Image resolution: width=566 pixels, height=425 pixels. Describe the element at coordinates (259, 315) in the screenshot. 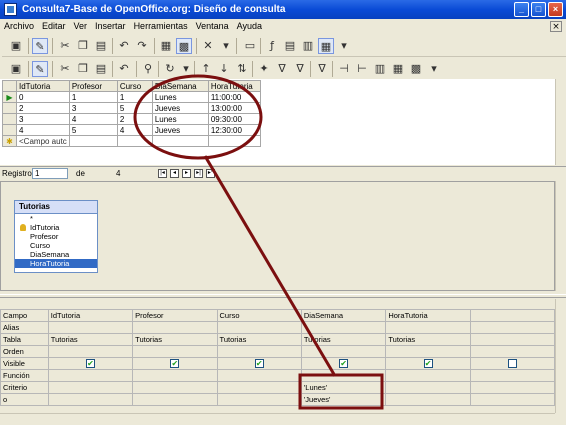

I see `campo-cell: Curso` at that location.